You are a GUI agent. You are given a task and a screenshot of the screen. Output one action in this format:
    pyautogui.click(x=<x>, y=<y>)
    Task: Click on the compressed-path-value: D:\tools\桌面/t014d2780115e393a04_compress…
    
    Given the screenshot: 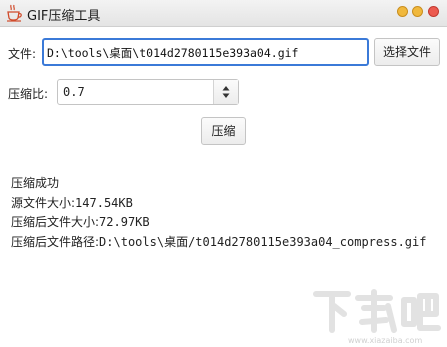 What is the action you would take?
    pyautogui.click(x=263, y=242)
    